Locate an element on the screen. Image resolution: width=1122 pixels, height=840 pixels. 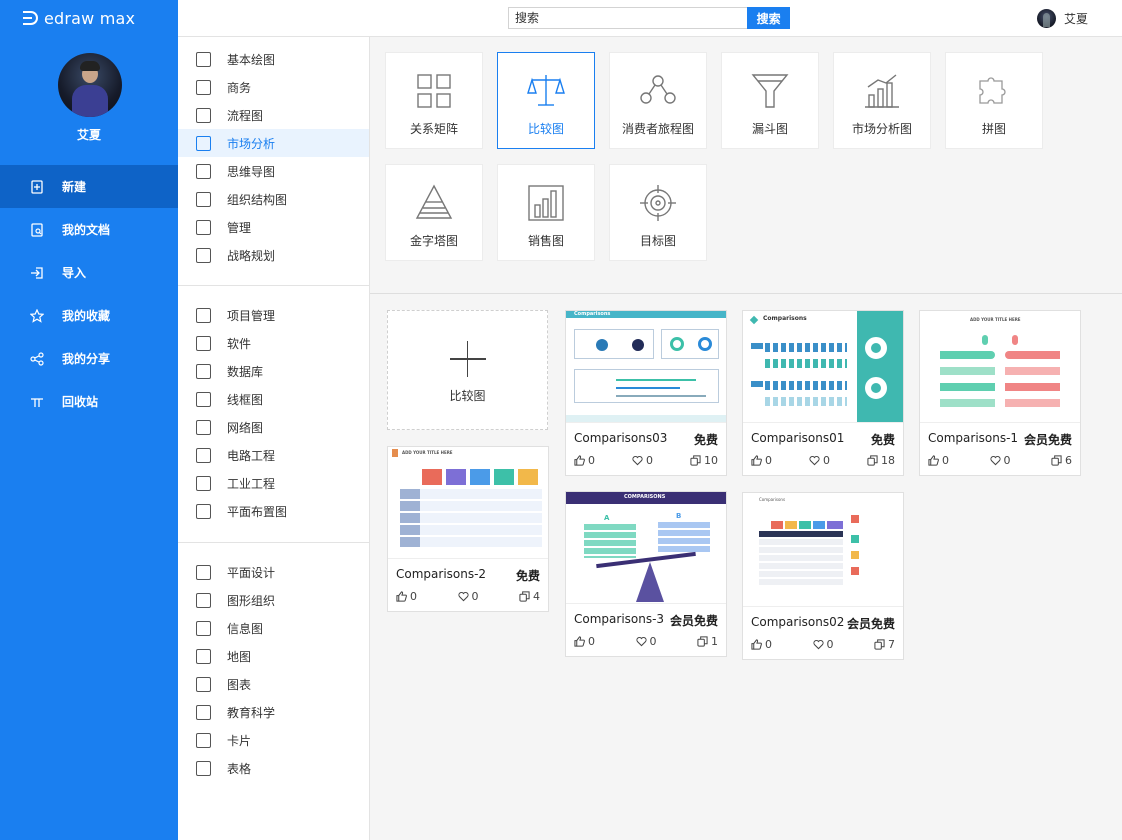
like-count: 0 is located at coordinates (768, 460).